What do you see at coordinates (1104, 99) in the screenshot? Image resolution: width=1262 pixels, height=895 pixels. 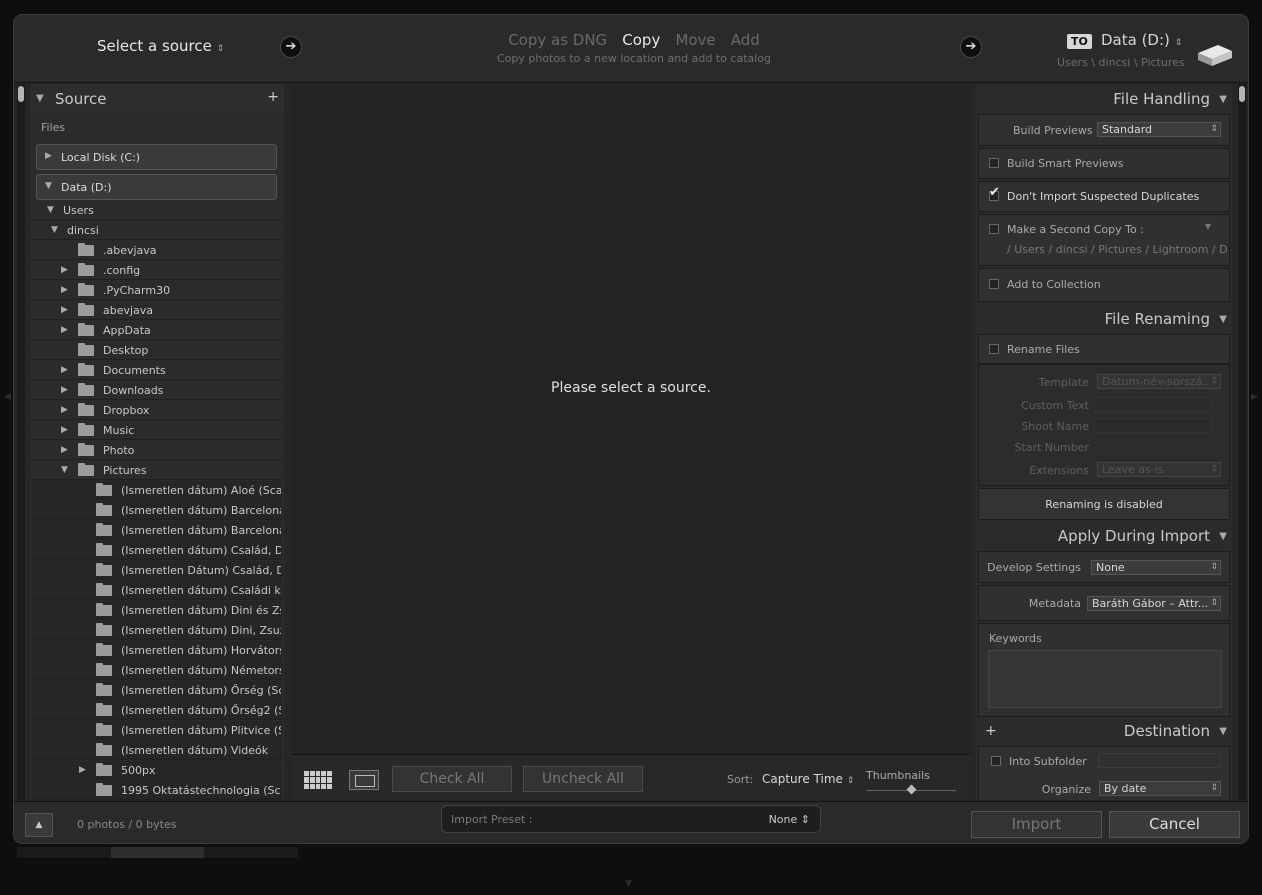 I see `file-handling-header: File Handling ▼` at bounding box center [1104, 99].